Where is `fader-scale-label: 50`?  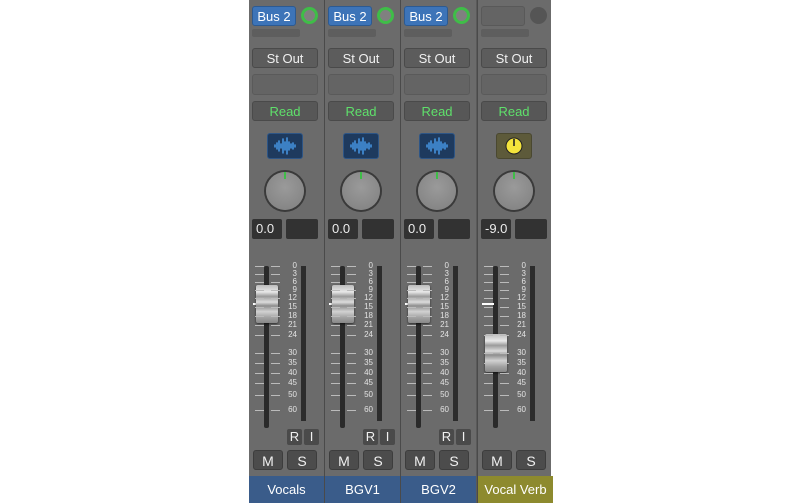
fader-scale-label: 50 is located at coordinates (368, 394).